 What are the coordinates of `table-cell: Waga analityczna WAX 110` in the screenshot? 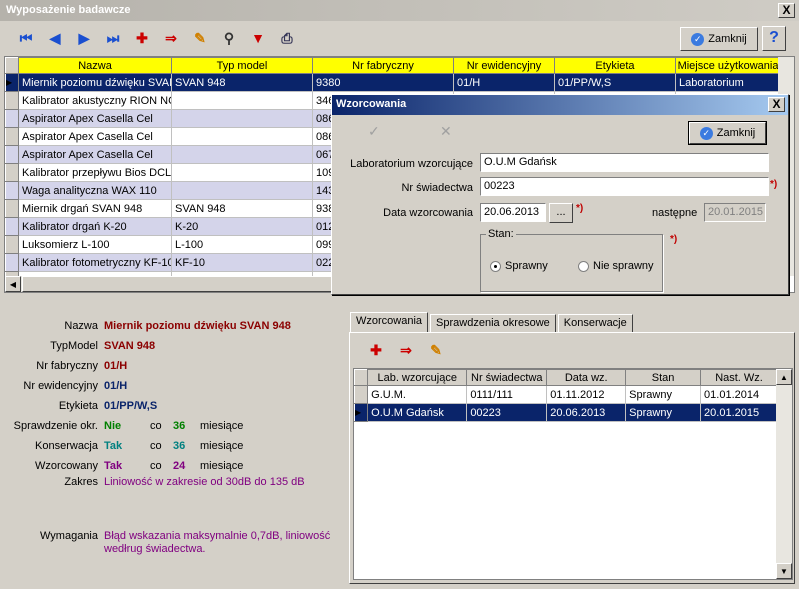 It's located at (95, 190).